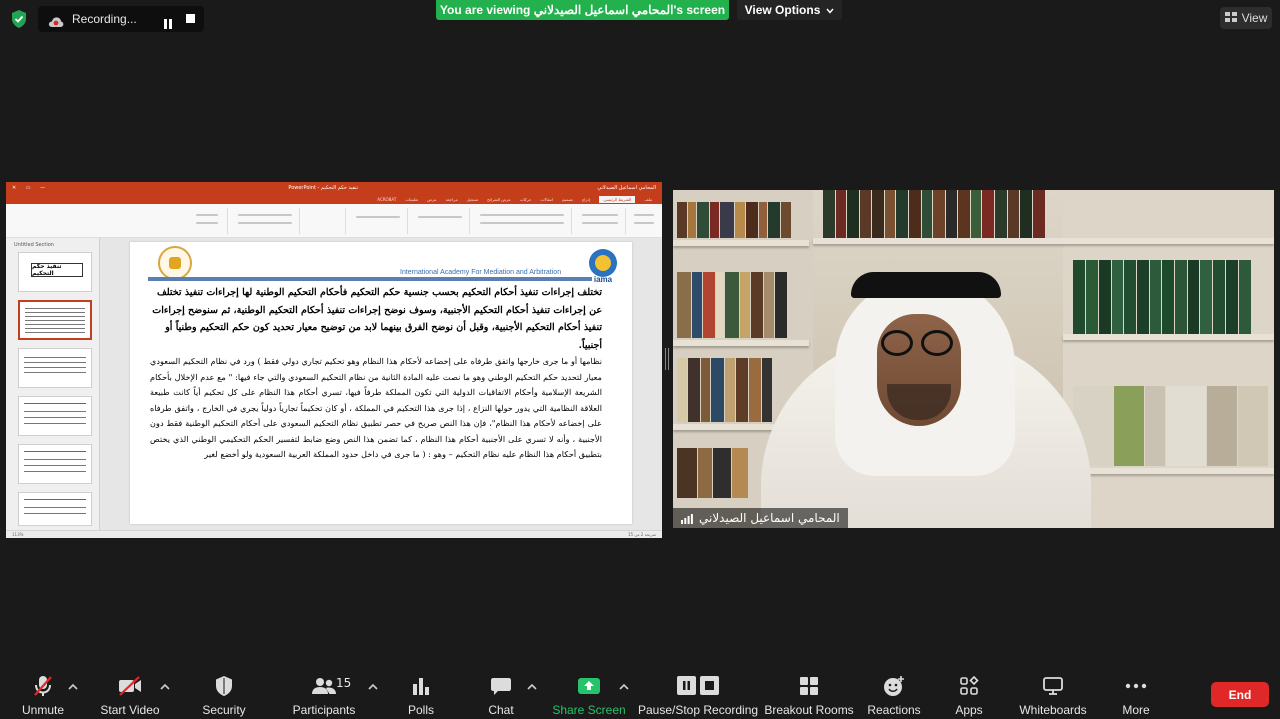  Describe the element at coordinates (532, 683) in the screenshot. I see `chat-caret-icon` at that location.